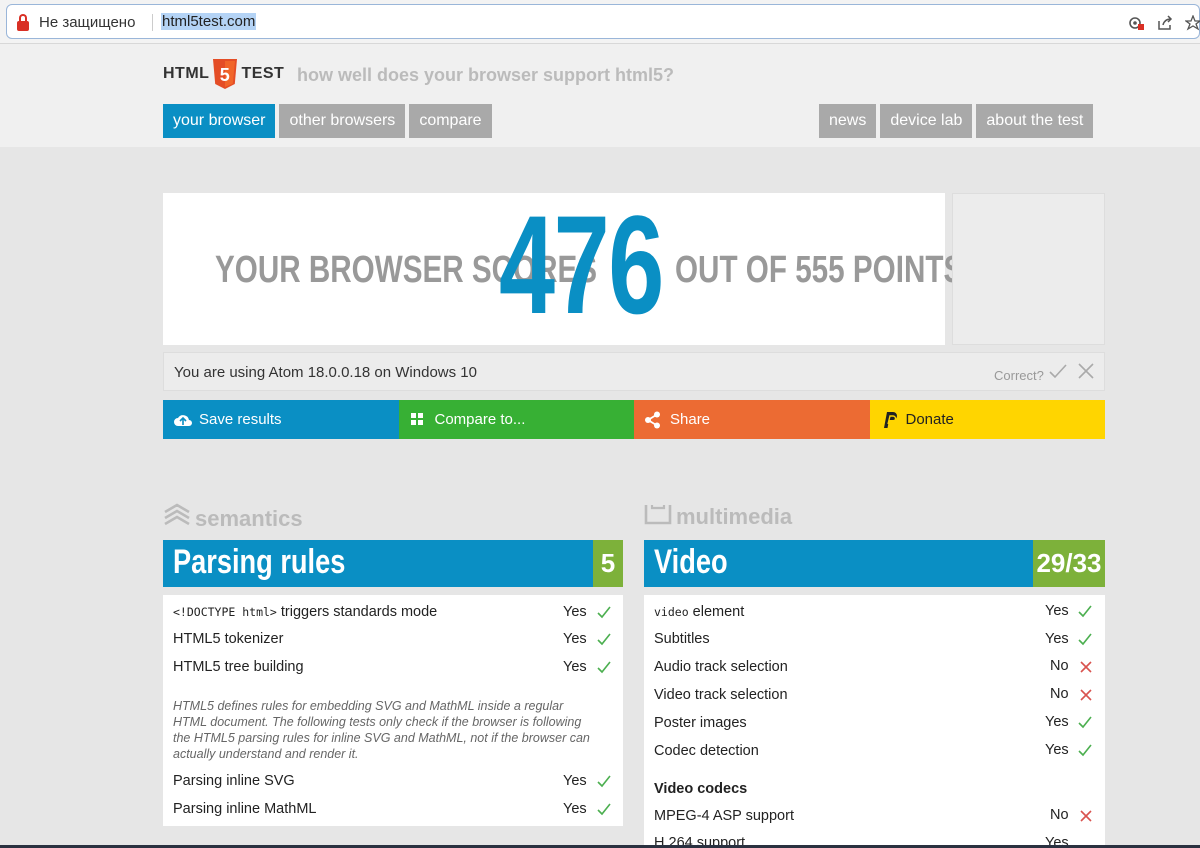  Describe the element at coordinates (186, 73) in the screenshot. I see `logo-text-left: HTML` at that location.